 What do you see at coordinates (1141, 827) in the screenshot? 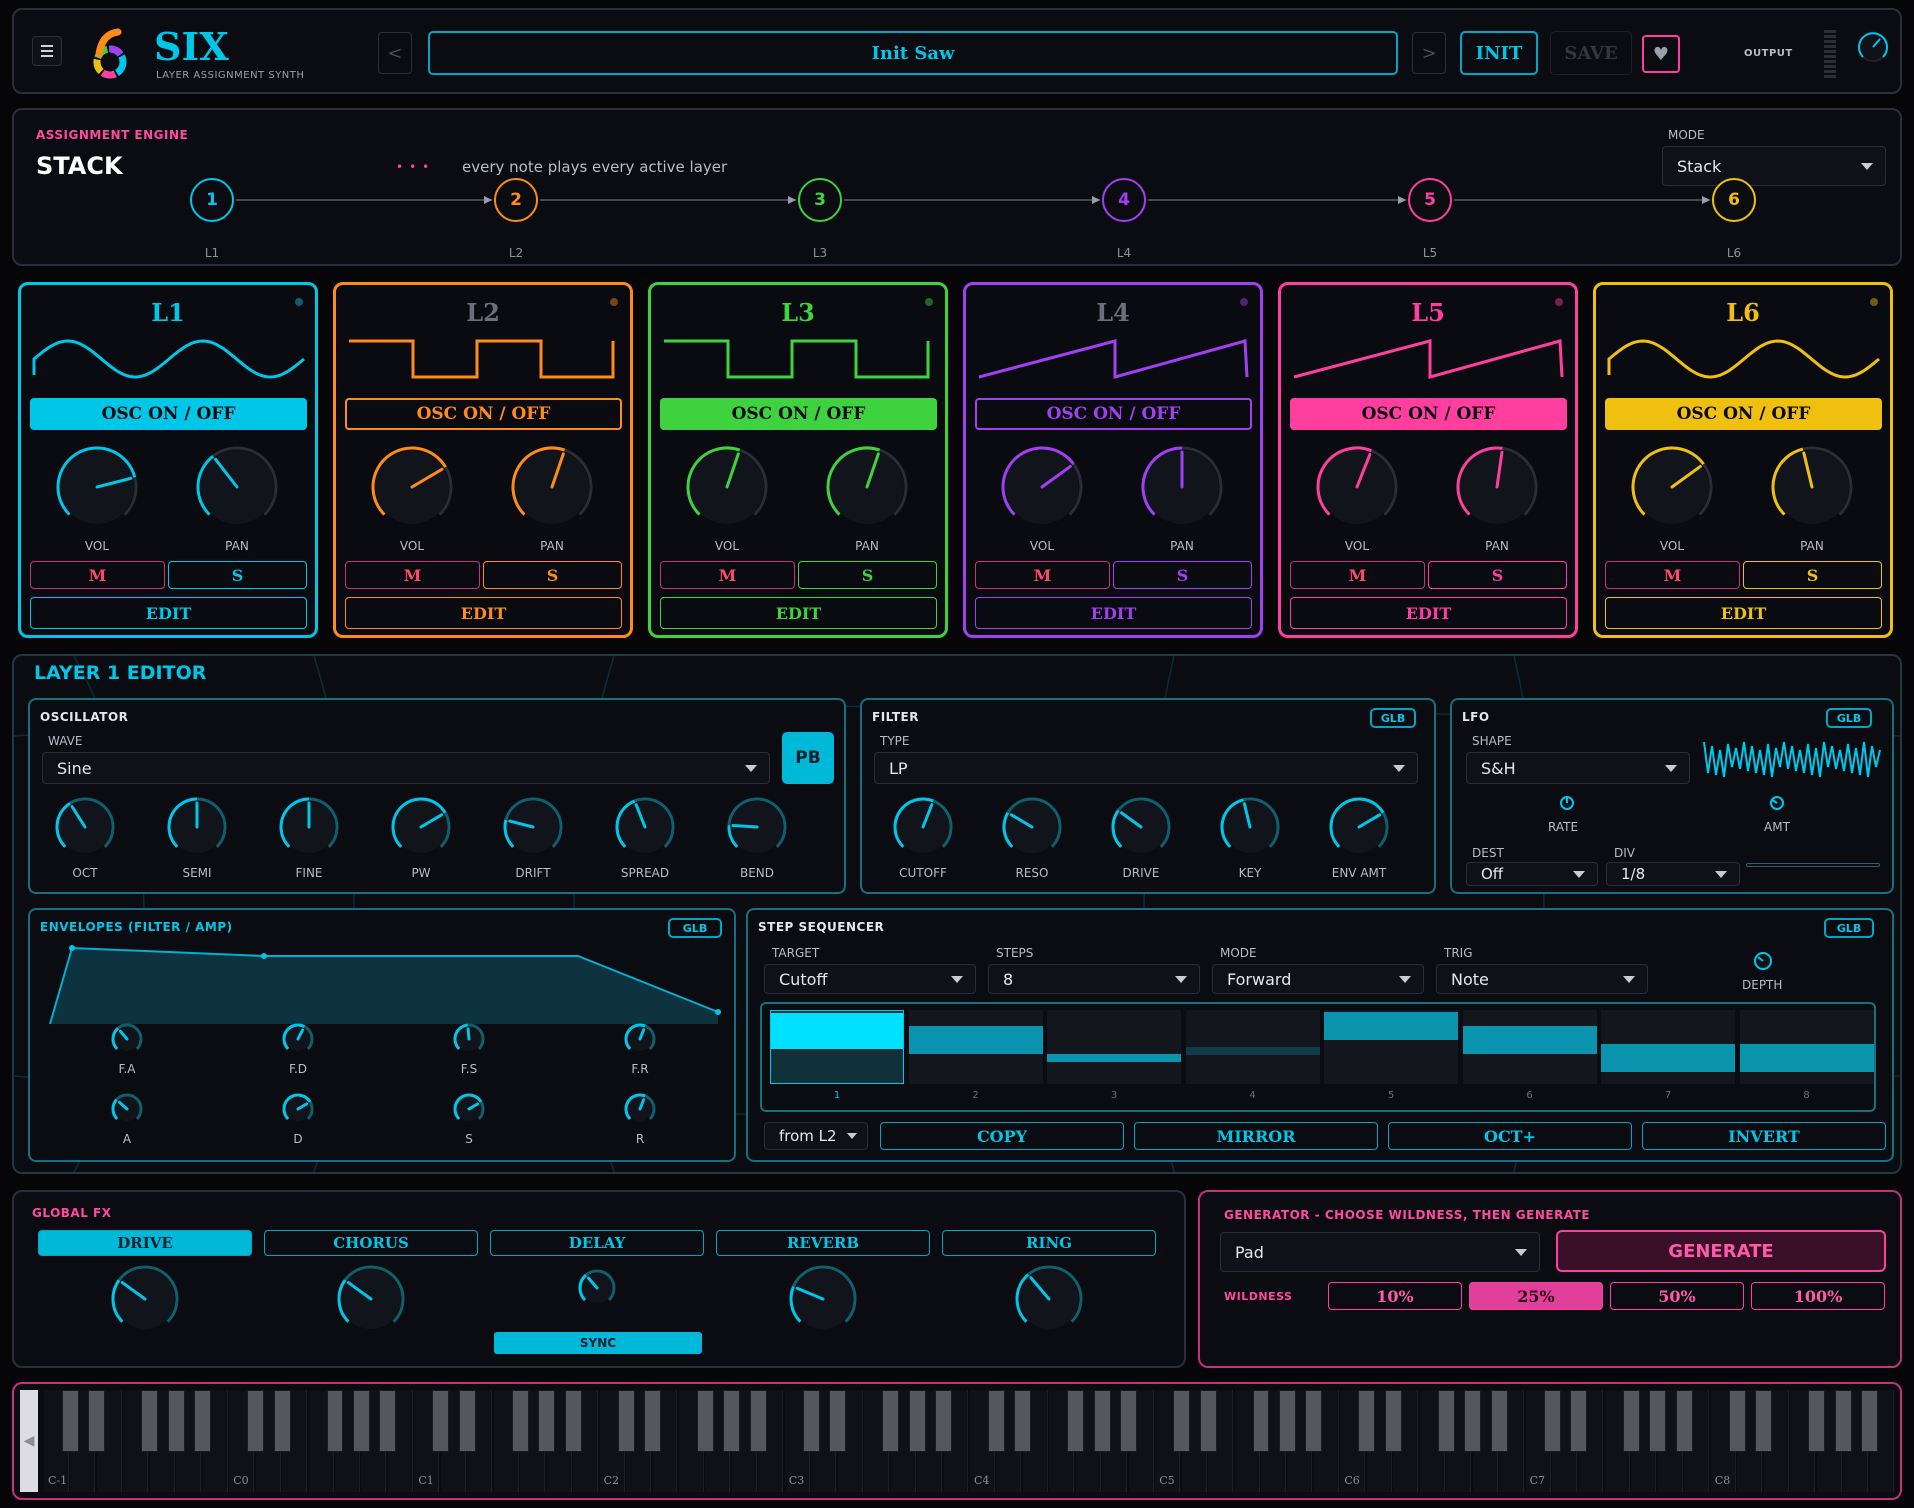
I see `drive-knob` at bounding box center [1141, 827].